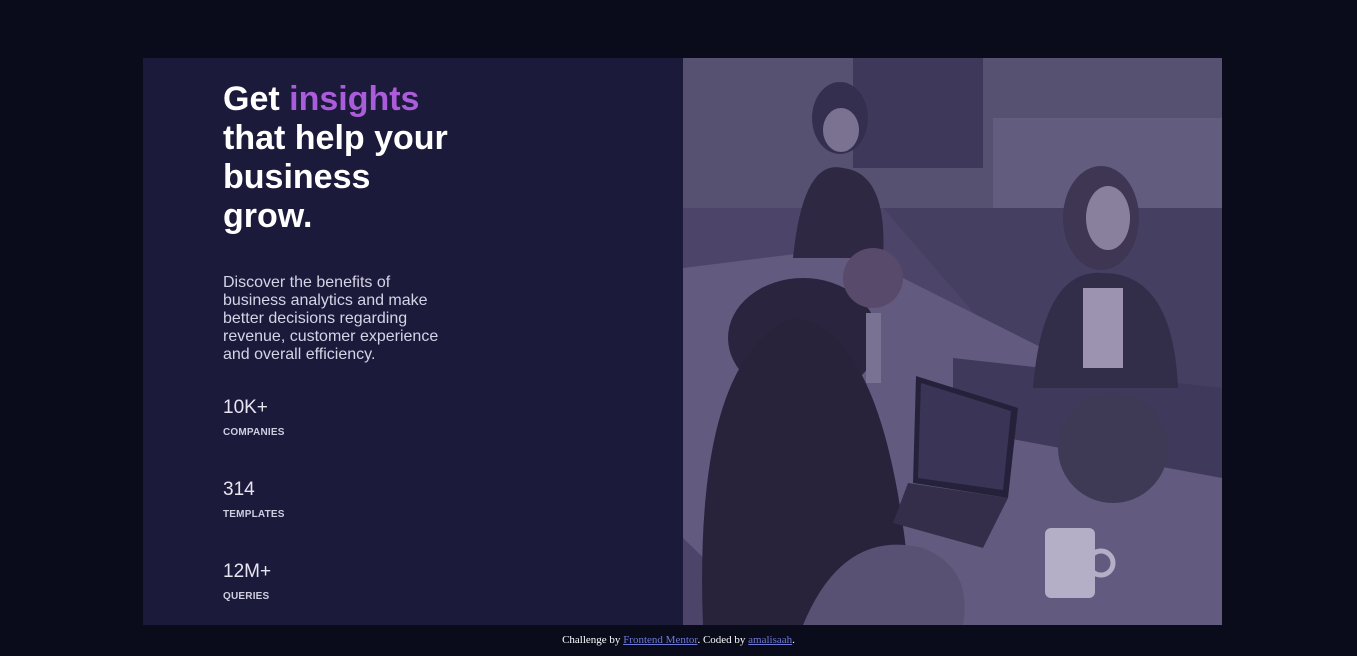 The height and width of the screenshot is (656, 1357). I want to click on title-accent: insights, so click(354, 99).